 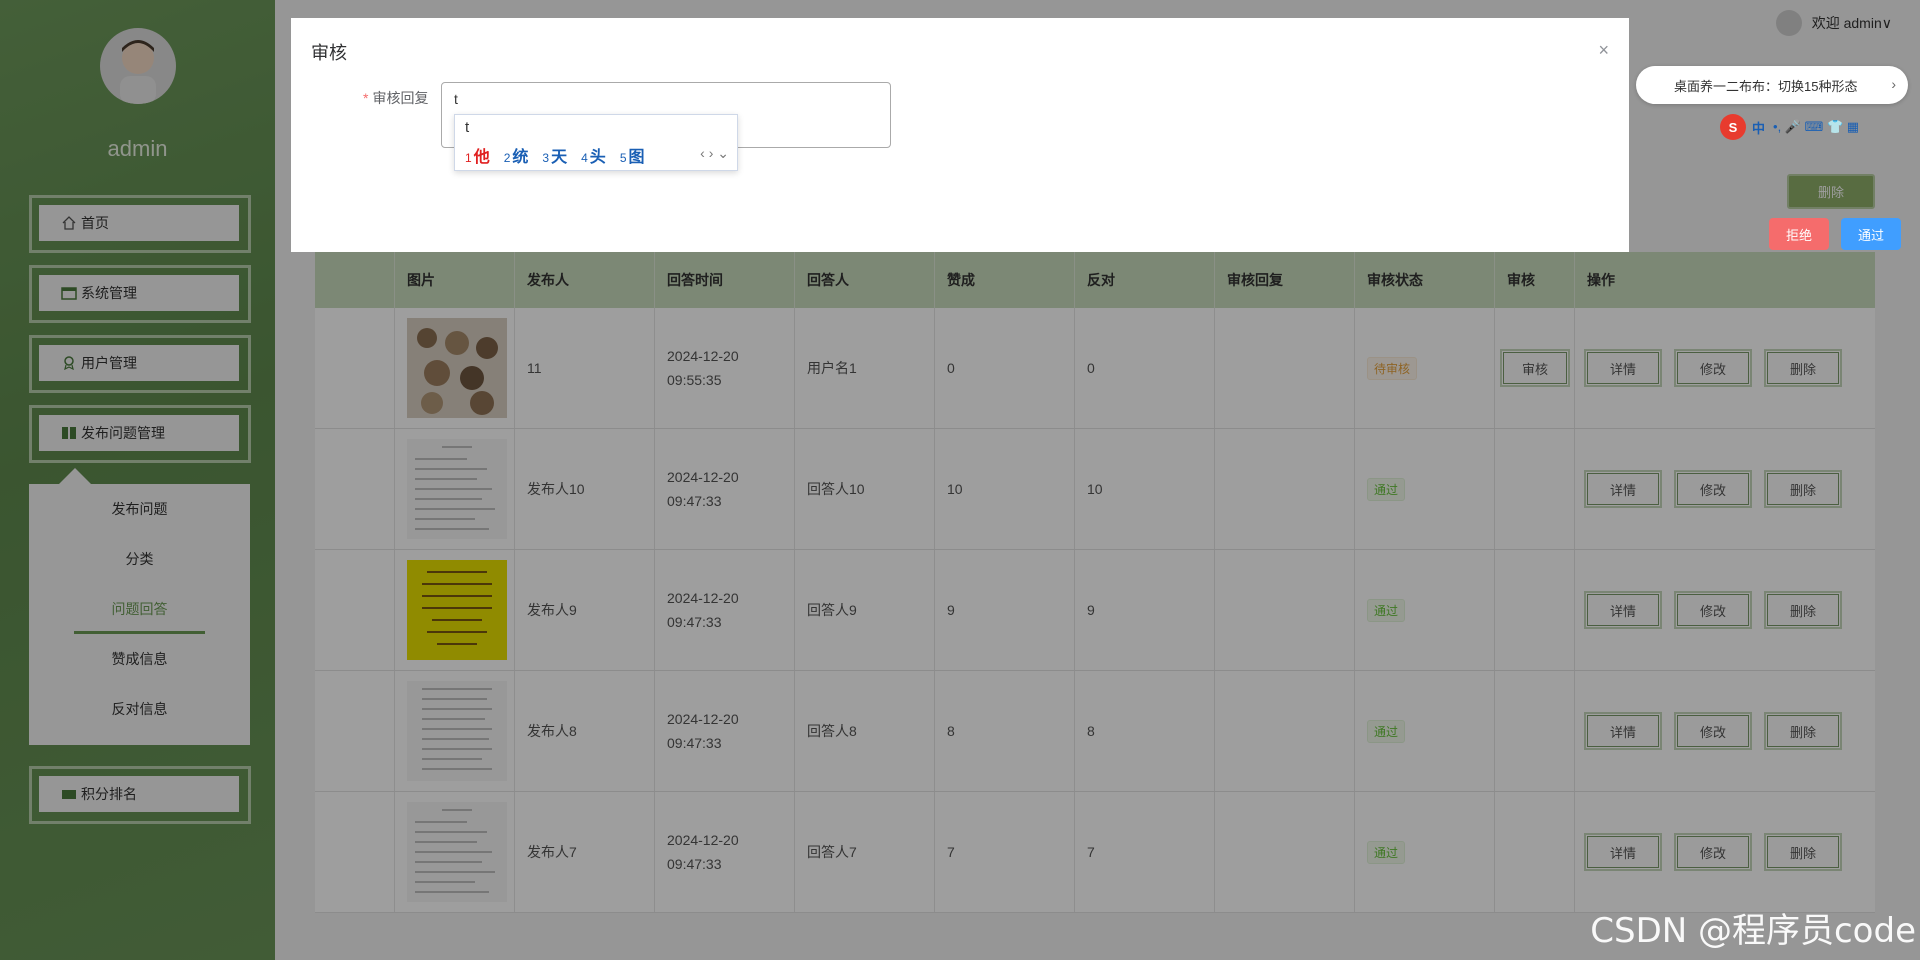 What do you see at coordinates (468, 158) in the screenshot?
I see `candidate-number: 1` at bounding box center [468, 158].